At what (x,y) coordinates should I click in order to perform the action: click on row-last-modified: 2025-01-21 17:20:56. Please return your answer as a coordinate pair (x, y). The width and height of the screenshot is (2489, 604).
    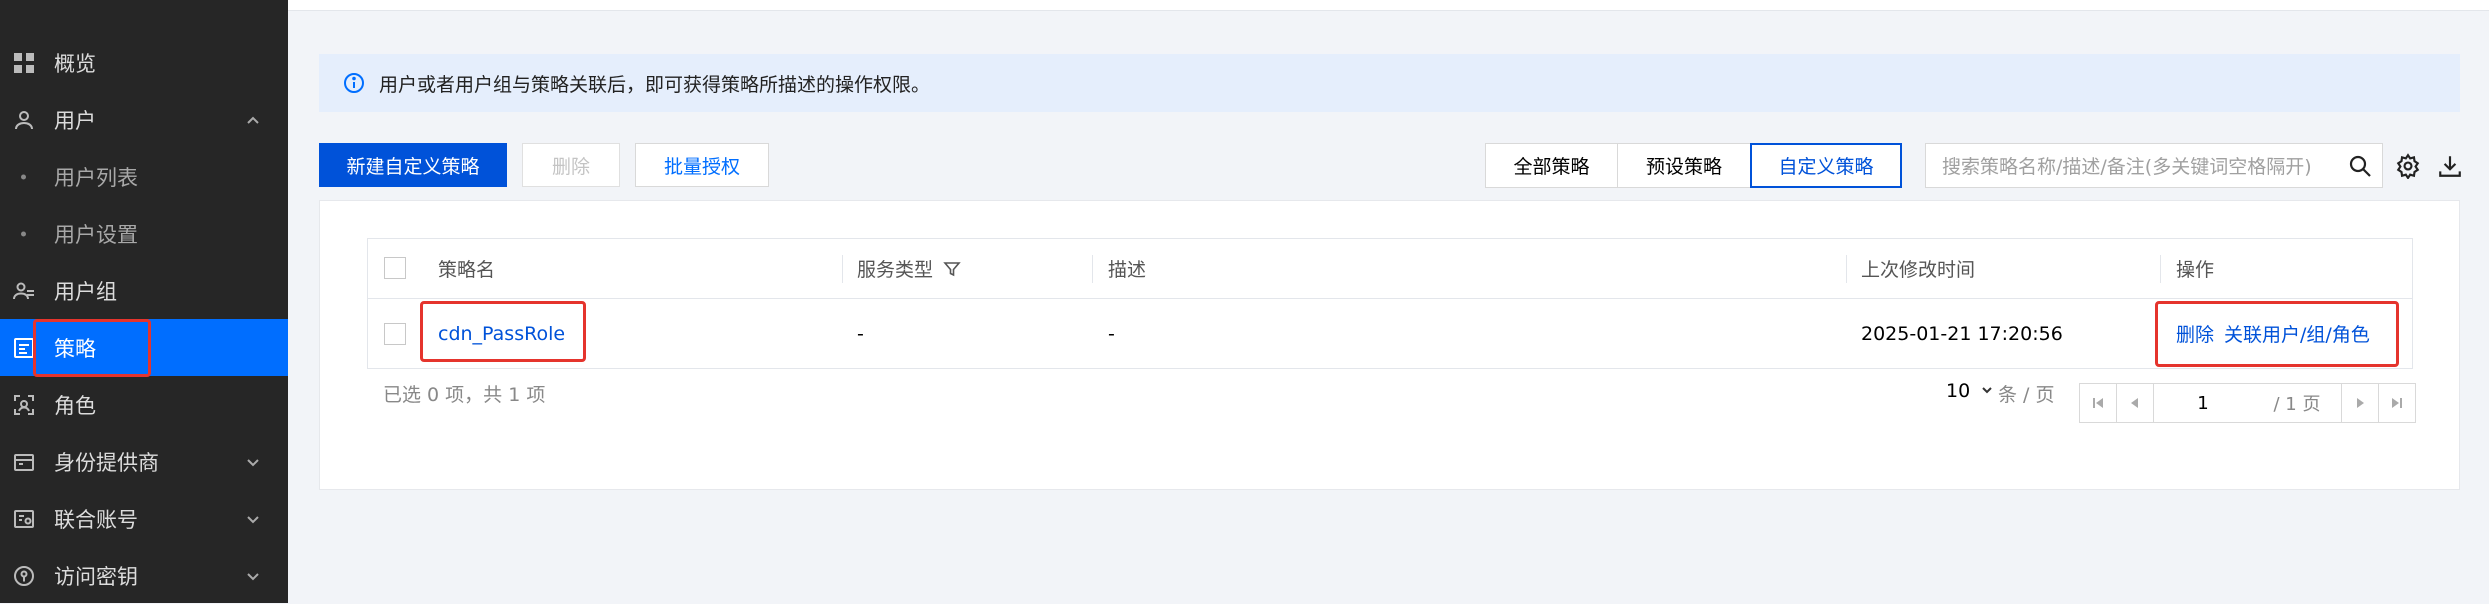
    Looking at the image, I should click on (1962, 333).